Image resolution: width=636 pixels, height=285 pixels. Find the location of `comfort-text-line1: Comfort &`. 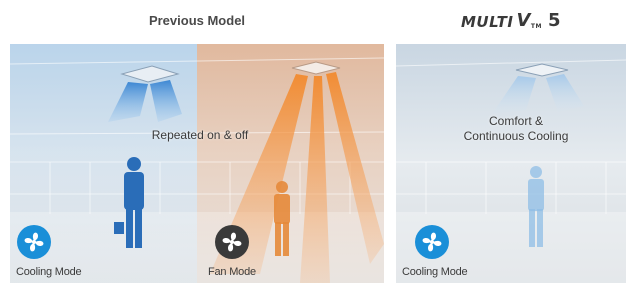

comfort-text-line1: Comfort & is located at coordinates (515, 121).